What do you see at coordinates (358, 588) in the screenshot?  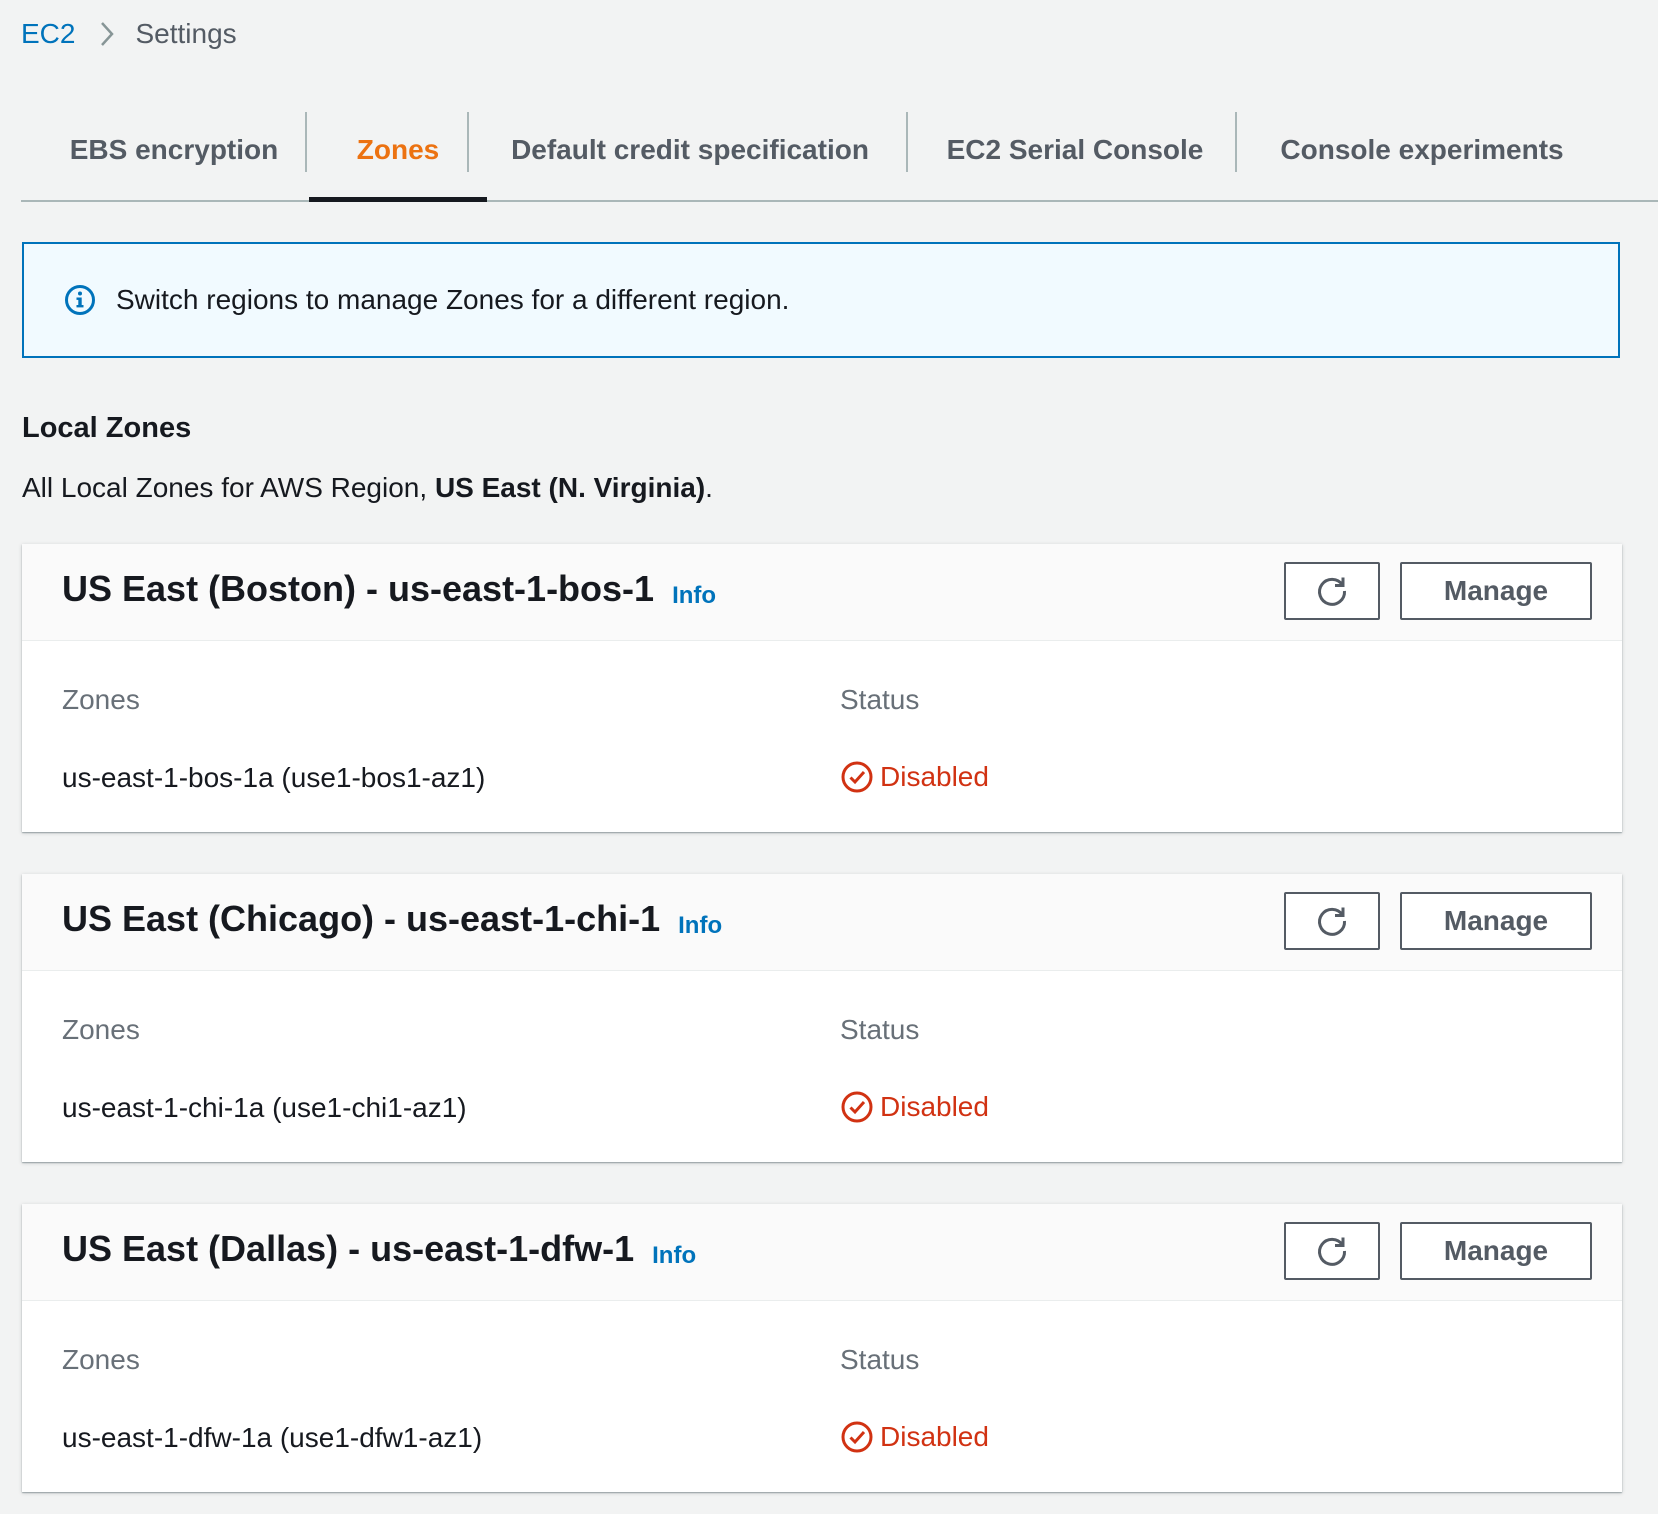 I see `zone-group-name: US East (Boston) - us-east-1-bos-1` at bounding box center [358, 588].